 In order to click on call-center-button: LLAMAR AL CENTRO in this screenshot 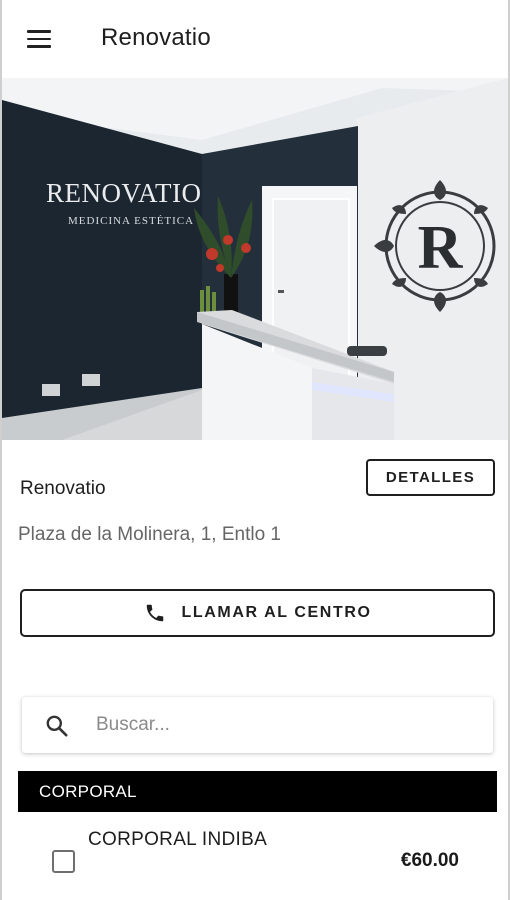, I will do `click(257, 613)`.